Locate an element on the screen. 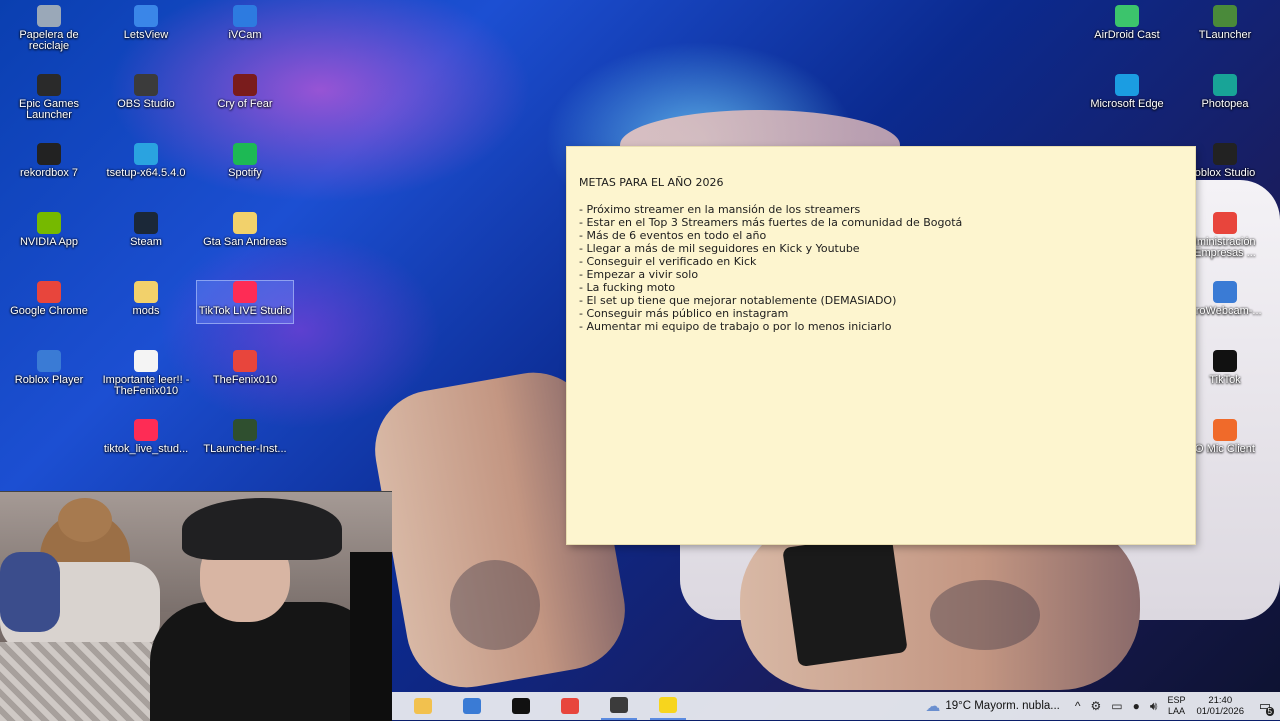 This screenshot has height=721, width=1280. desktop-icon: Google Chrome is located at coordinates (49, 299).